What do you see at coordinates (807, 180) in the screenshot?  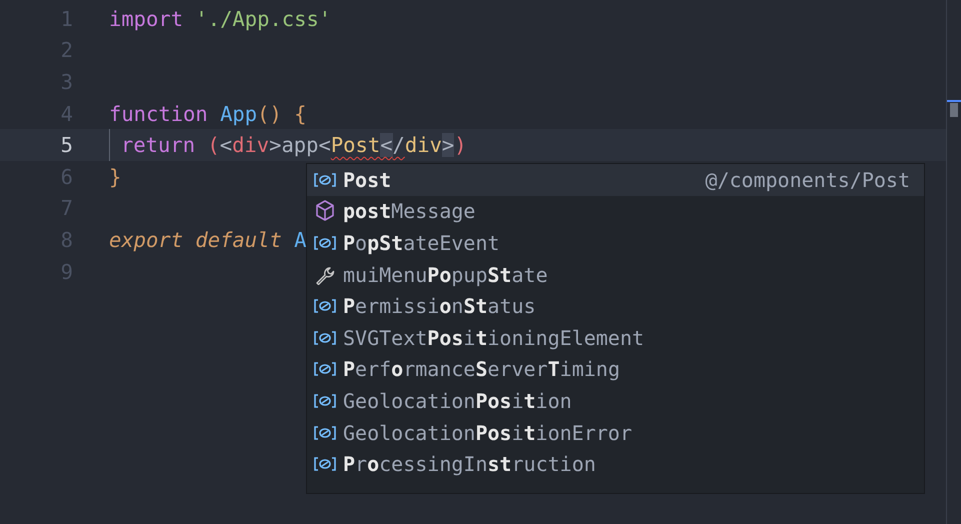 I see `suggestion-source: @/components/Post` at bounding box center [807, 180].